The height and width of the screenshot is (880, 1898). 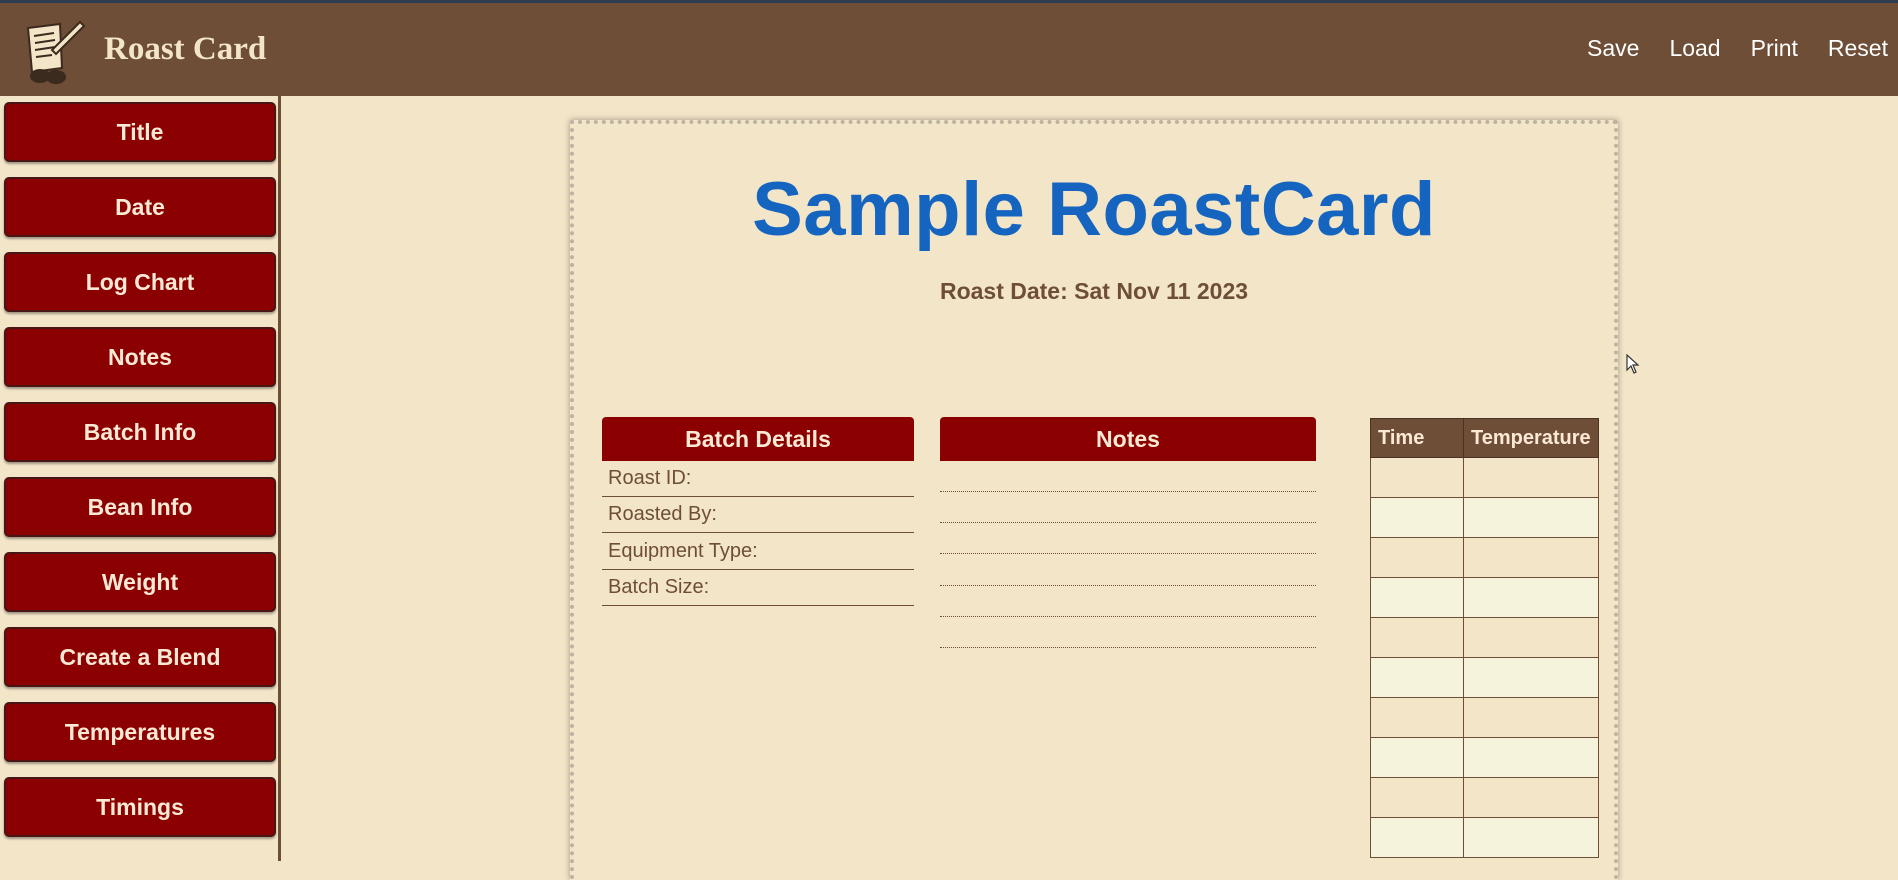 I want to click on sidebar-button-notes: Notes, so click(x=140, y=357).